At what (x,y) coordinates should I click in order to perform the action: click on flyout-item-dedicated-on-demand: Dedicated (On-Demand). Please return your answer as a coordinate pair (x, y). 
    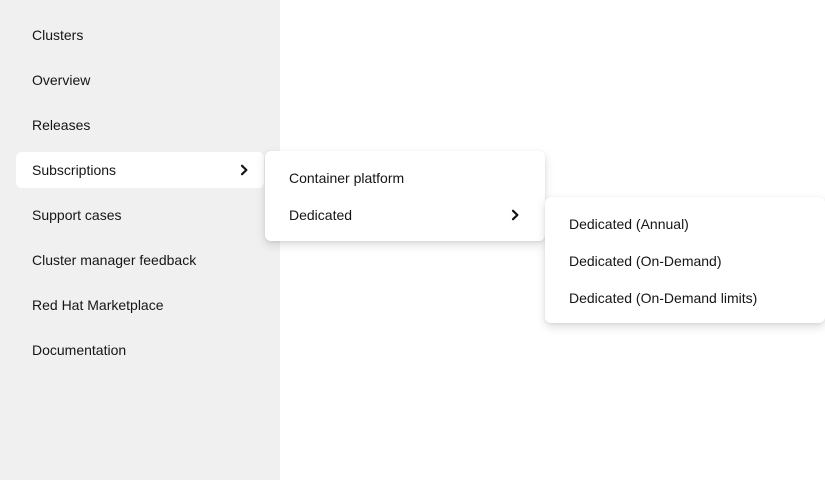
    Looking at the image, I should click on (685, 260).